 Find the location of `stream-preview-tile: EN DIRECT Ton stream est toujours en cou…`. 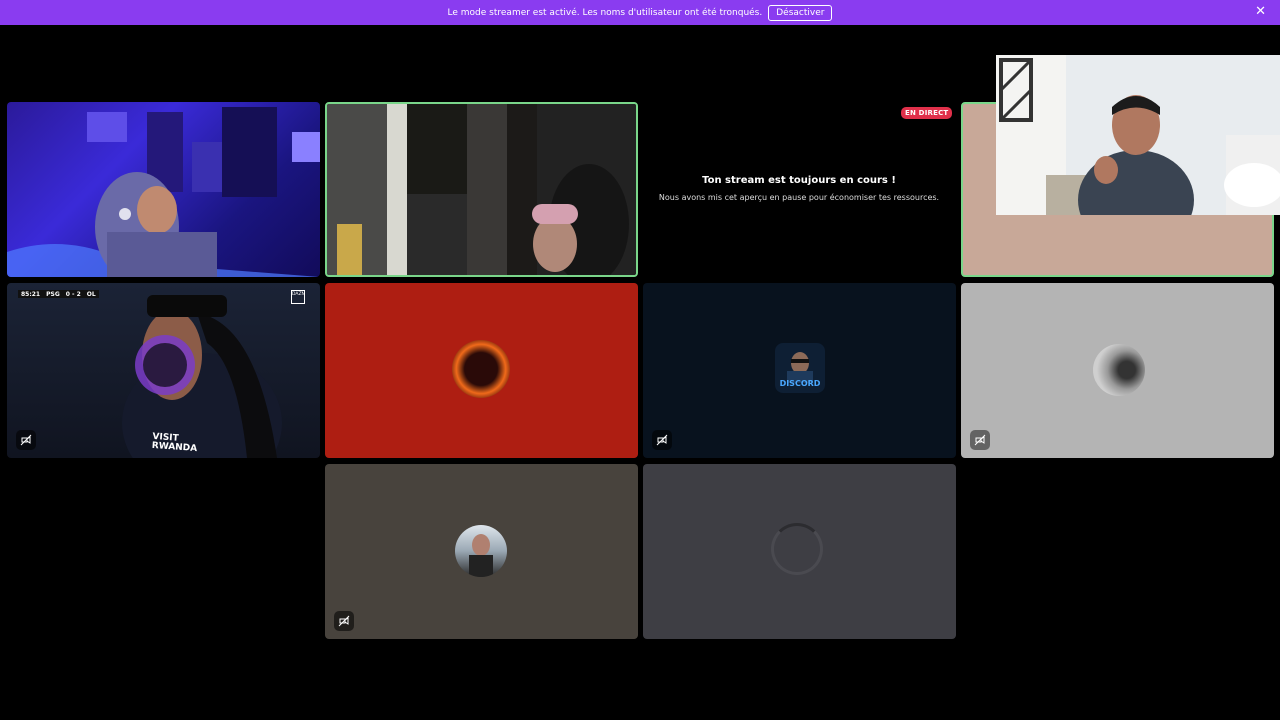

stream-preview-tile: EN DIRECT Ton stream est toujours en cou… is located at coordinates (799, 189).